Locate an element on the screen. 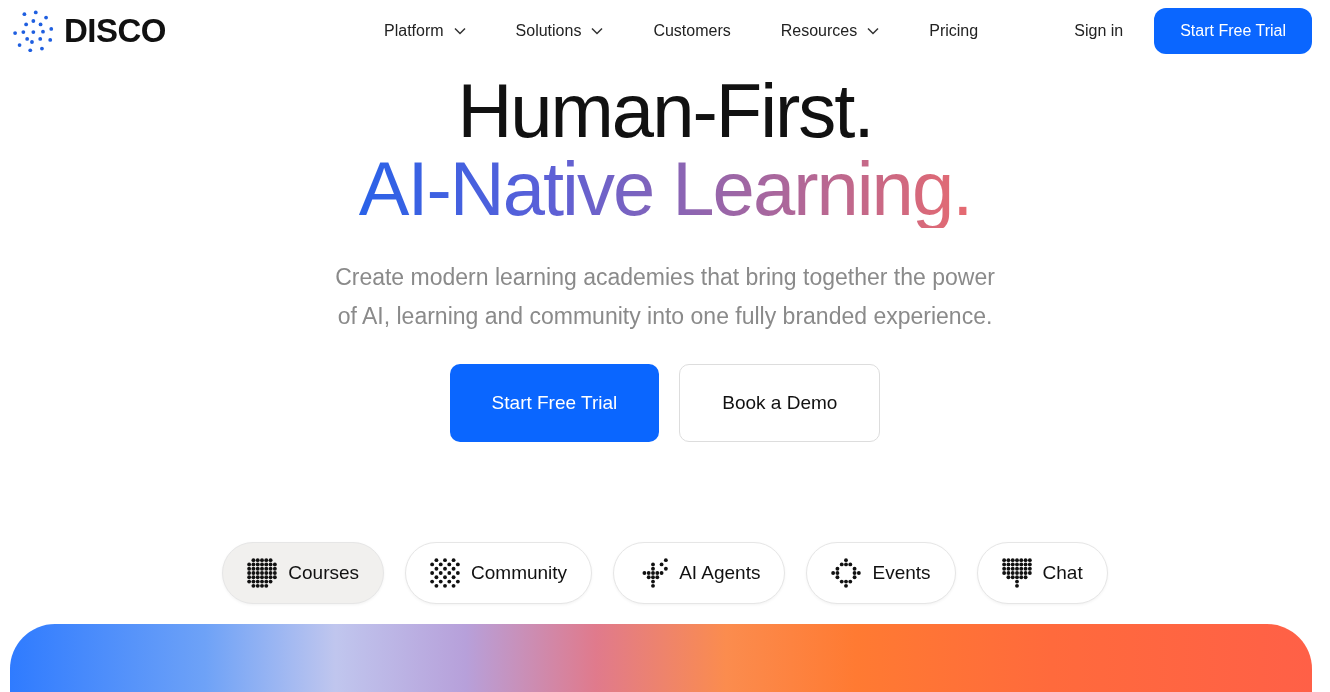 The width and height of the screenshot is (1330, 692). checker-dots-icon is located at coordinates (445, 573).